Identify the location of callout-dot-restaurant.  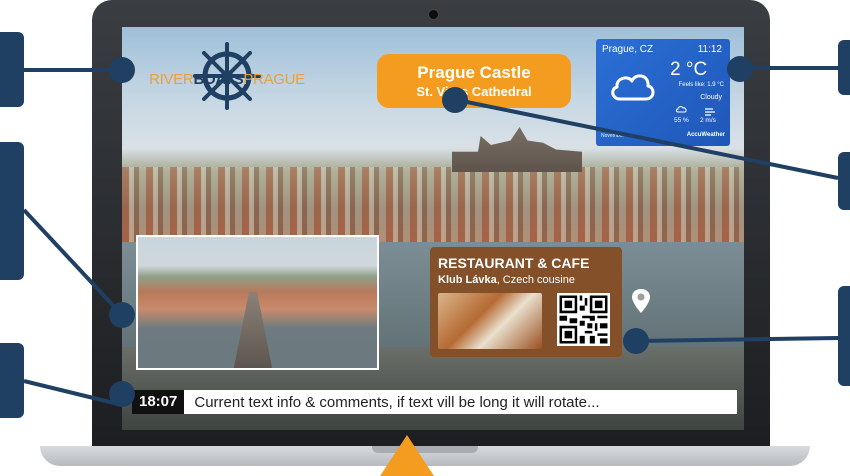
(636, 341).